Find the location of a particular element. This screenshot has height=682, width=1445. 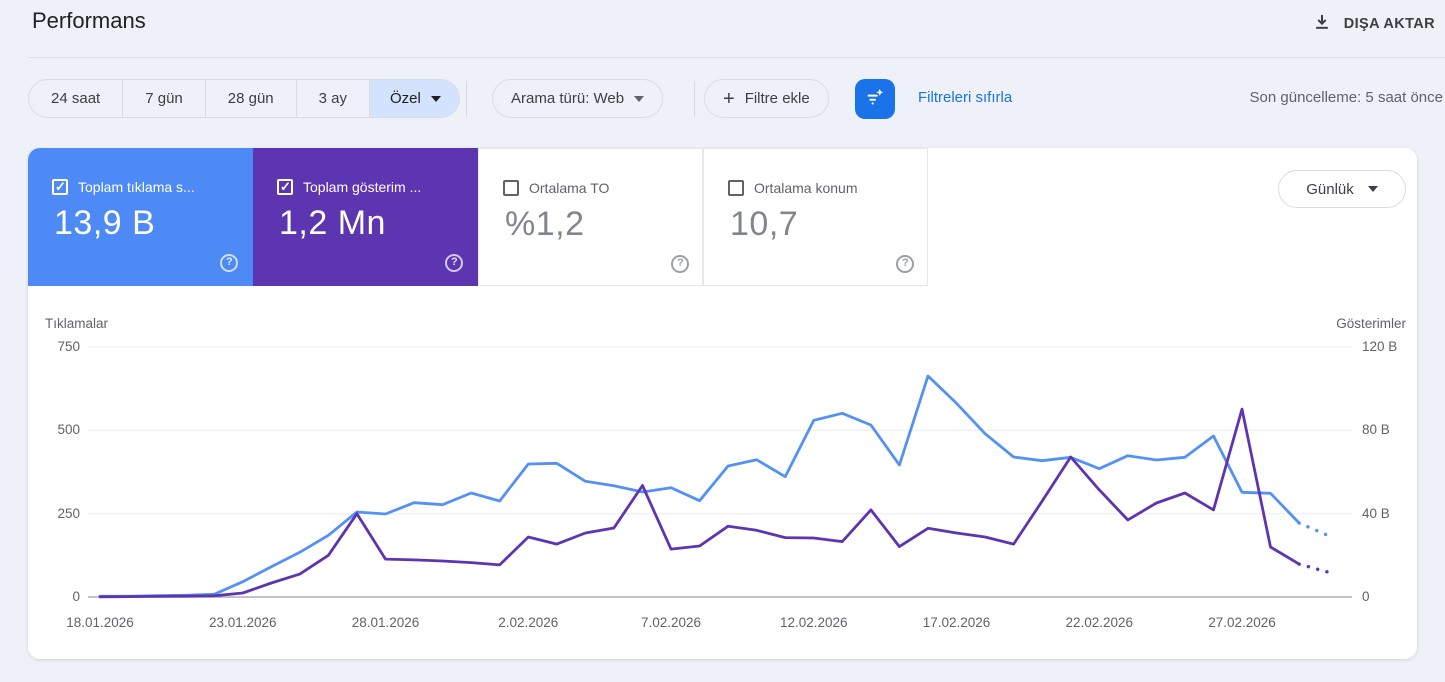

series-line-Gösterimler (B) is located at coordinates (1313, 568).